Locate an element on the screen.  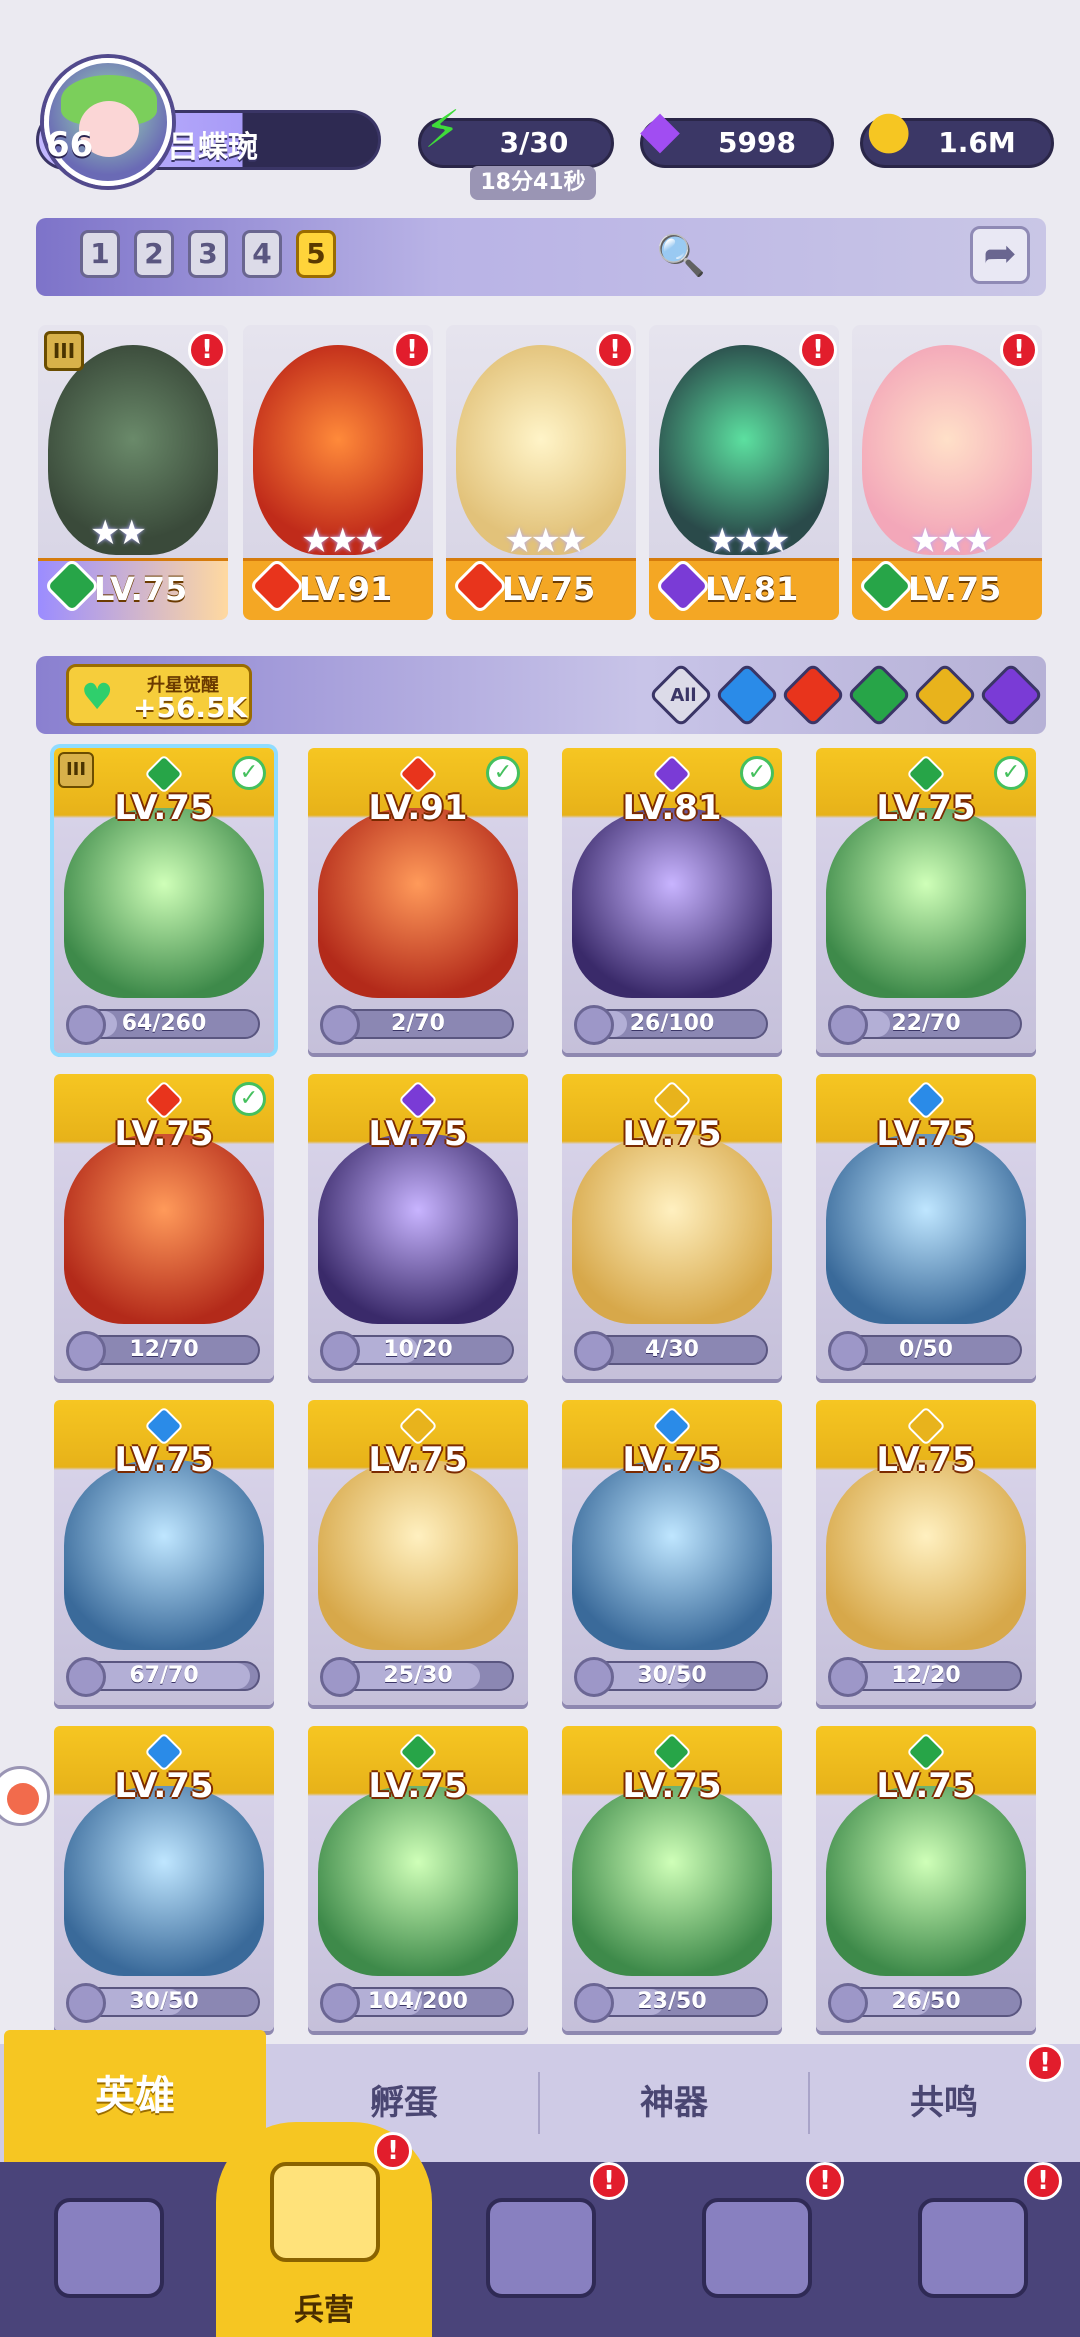
team-slot-4: ★★★ ! LV.81 is located at coordinates (744, 472).